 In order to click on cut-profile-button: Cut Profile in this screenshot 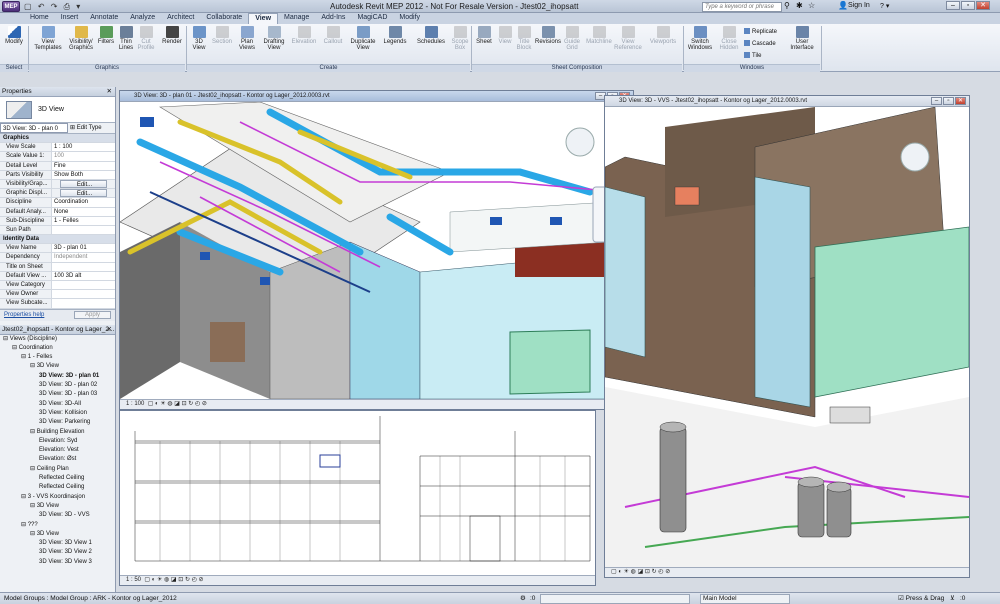, I will do `click(146, 44)`.